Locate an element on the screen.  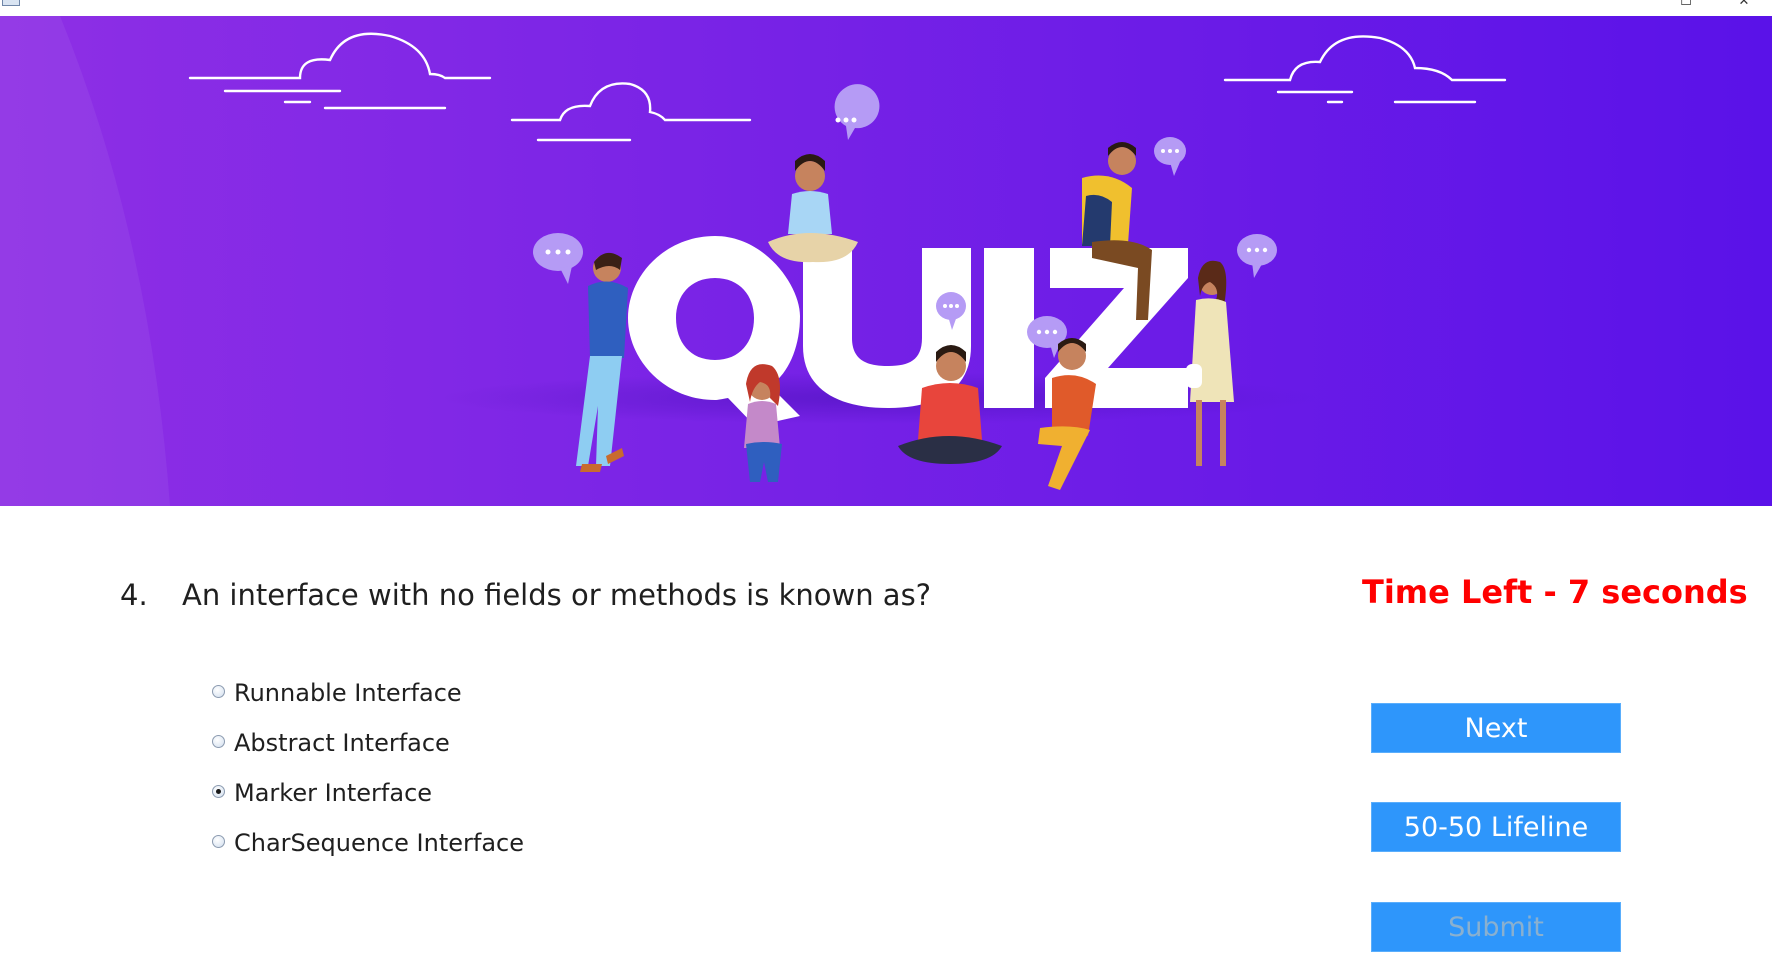
option-charsequence-interface: CharSequence Interface is located at coordinates (368, 843).